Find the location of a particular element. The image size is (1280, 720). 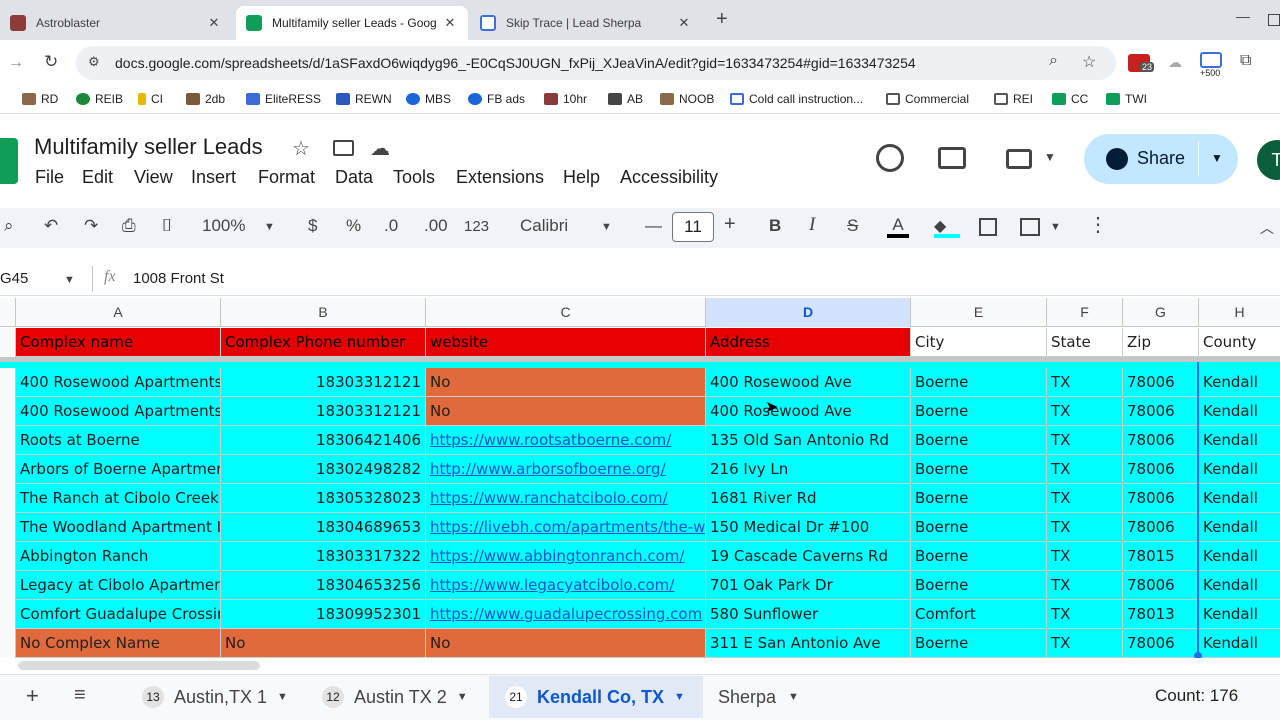

cell-complex-name: Legacy at Cibolo Apartmen is located at coordinates (118, 585).